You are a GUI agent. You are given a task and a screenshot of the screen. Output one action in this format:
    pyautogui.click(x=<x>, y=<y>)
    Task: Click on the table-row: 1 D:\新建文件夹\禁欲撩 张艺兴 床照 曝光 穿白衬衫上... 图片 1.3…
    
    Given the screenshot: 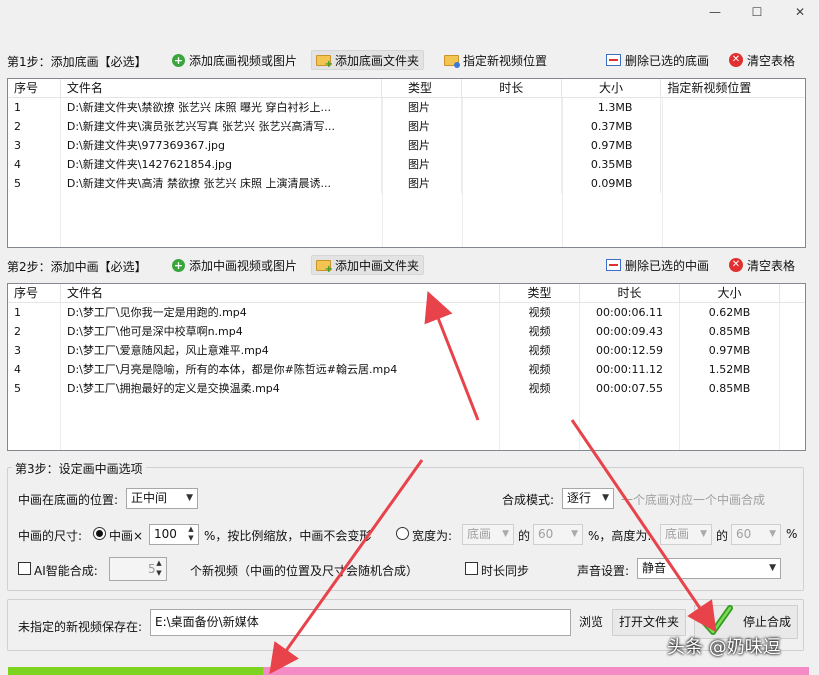 What is the action you would take?
    pyautogui.click(x=406, y=107)
    